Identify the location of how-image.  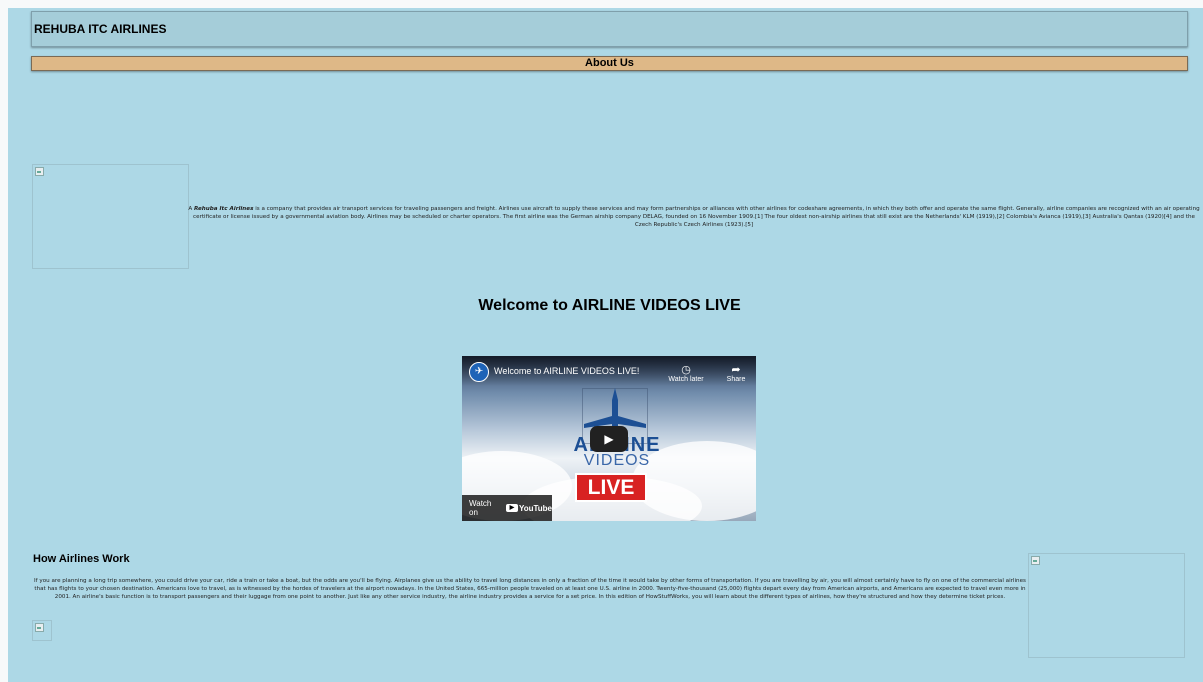
(1106, 605).